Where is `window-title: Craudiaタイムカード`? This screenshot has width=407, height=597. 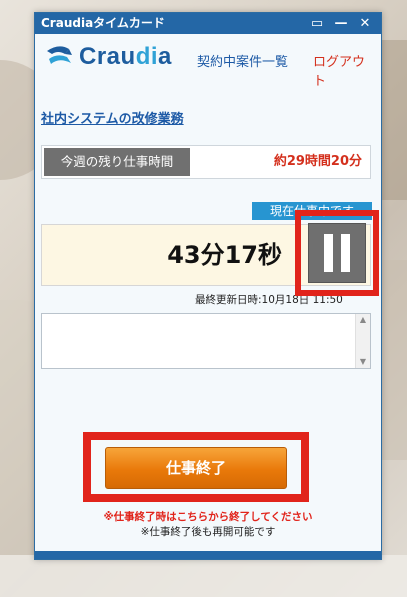
window-title: Craudiaタイムカード is located at coordinates (103, 23).